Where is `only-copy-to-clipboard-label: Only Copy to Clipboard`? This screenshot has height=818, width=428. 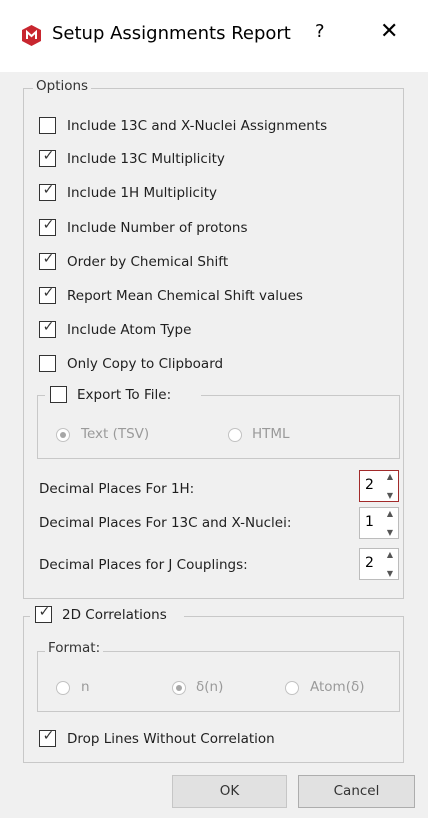
only-copy-to-clipboard-label: Only Copy to Clipboard is located at coordinates (145, 364).